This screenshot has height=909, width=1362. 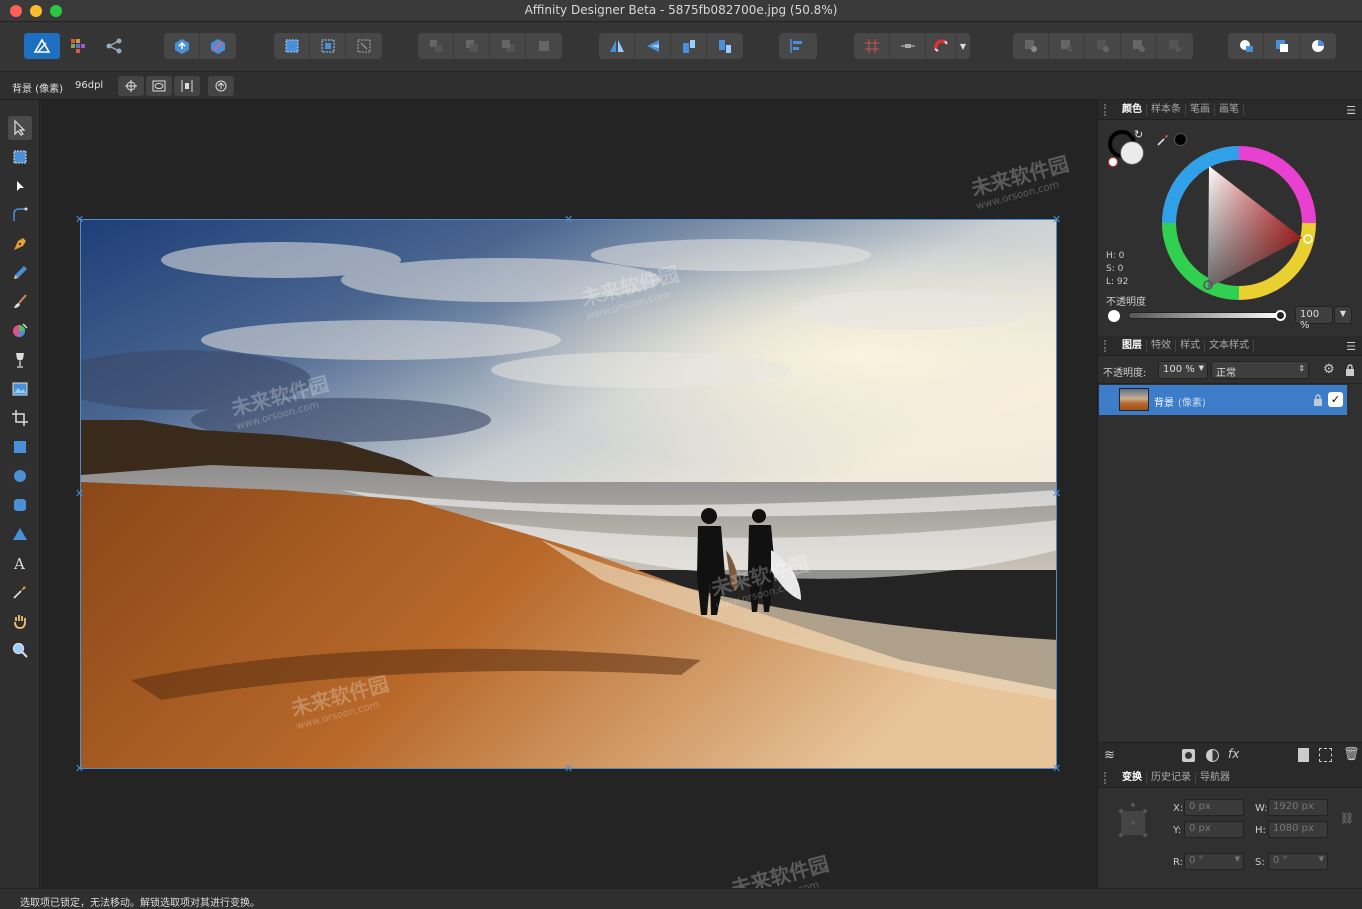 I want to click on crop-tool, so click(x=20, y=418).